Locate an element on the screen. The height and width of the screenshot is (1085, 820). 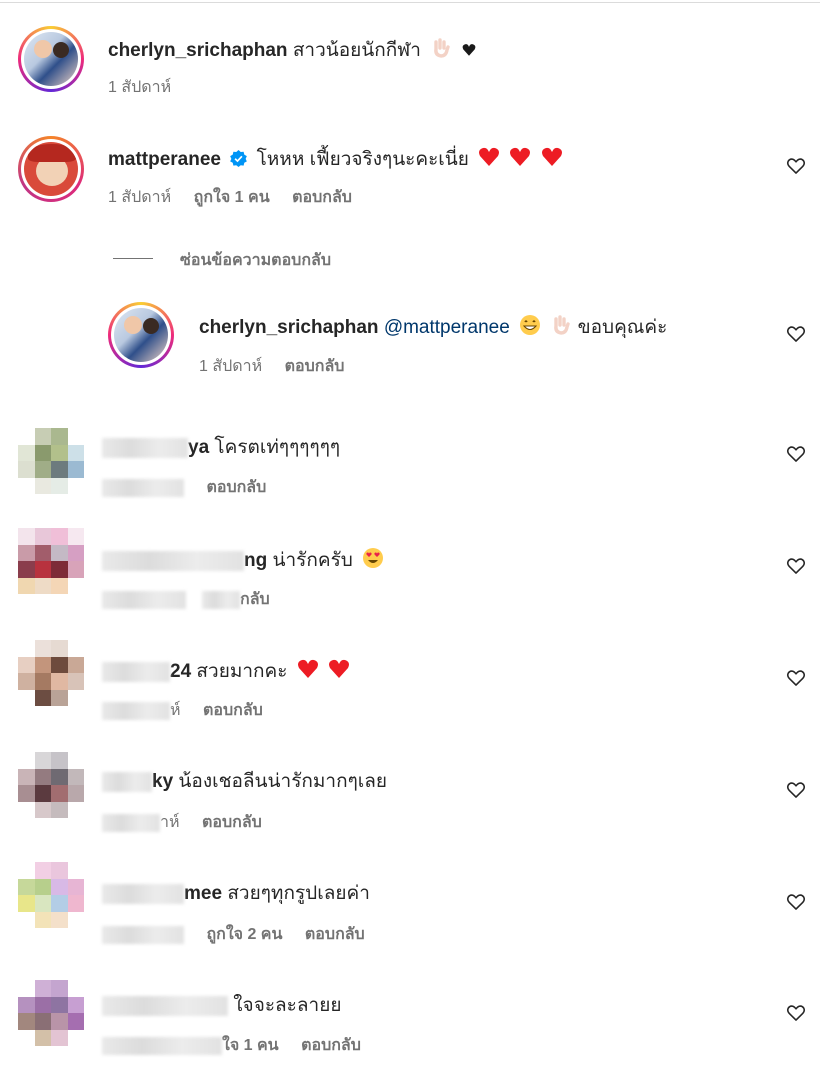
comment-text: โหหห เฟี้ยวจริงๆนะคะเนี่ย is located at coordinates (362, 159).